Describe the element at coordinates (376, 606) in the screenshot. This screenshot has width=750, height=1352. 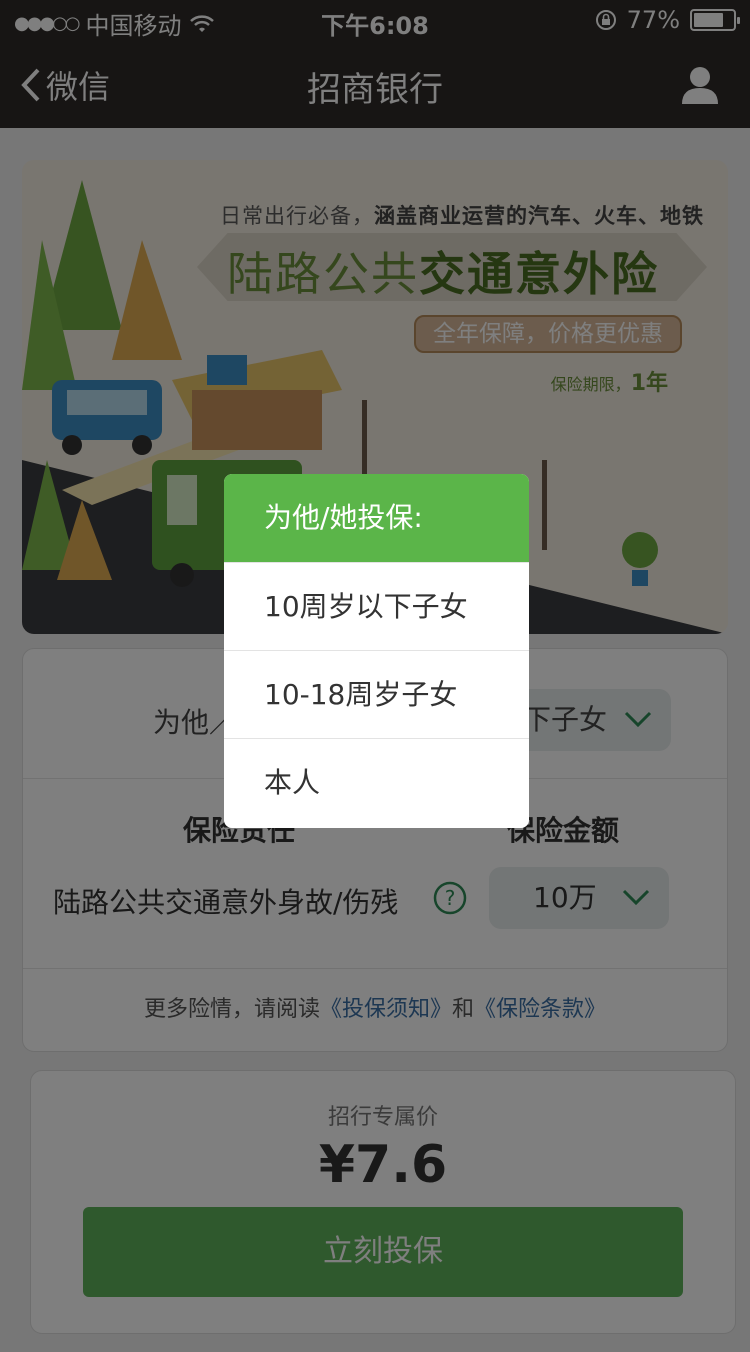
I see `popup-option-under-10: 10周岁以下子女` at that location.